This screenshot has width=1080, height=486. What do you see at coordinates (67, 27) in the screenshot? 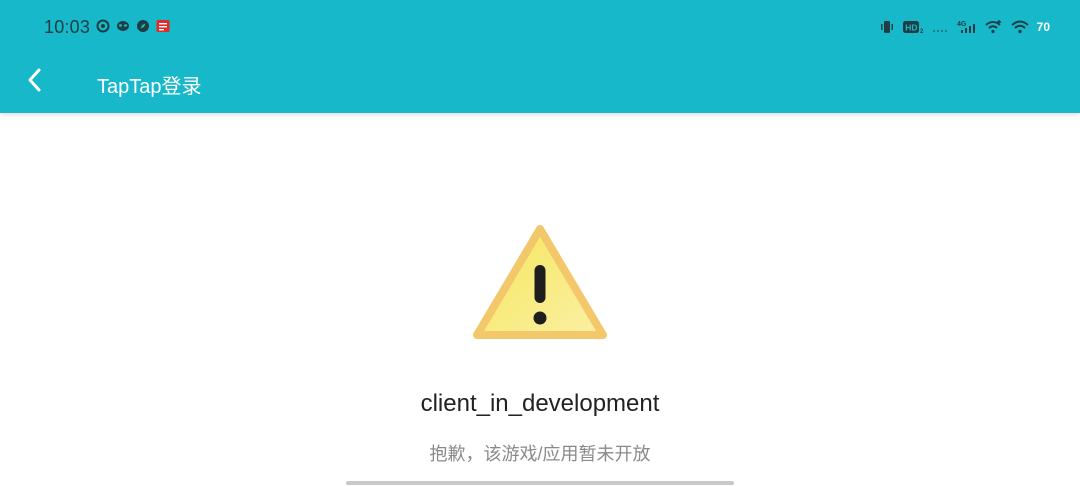
I see `status-time: 10:03` at bounding box center [67, 27].